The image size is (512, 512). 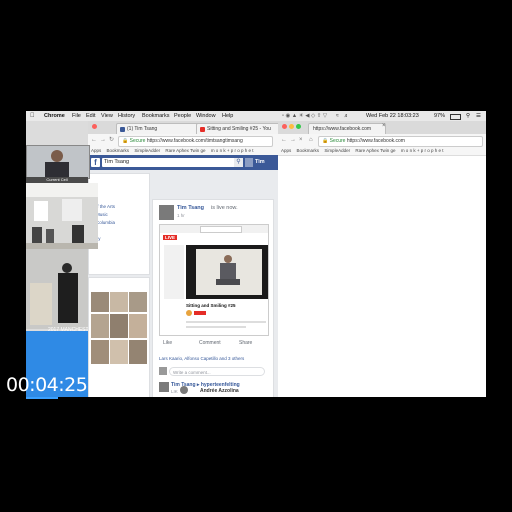 I want to click on close-tab-icon: ×, so click(x=384, y=126).